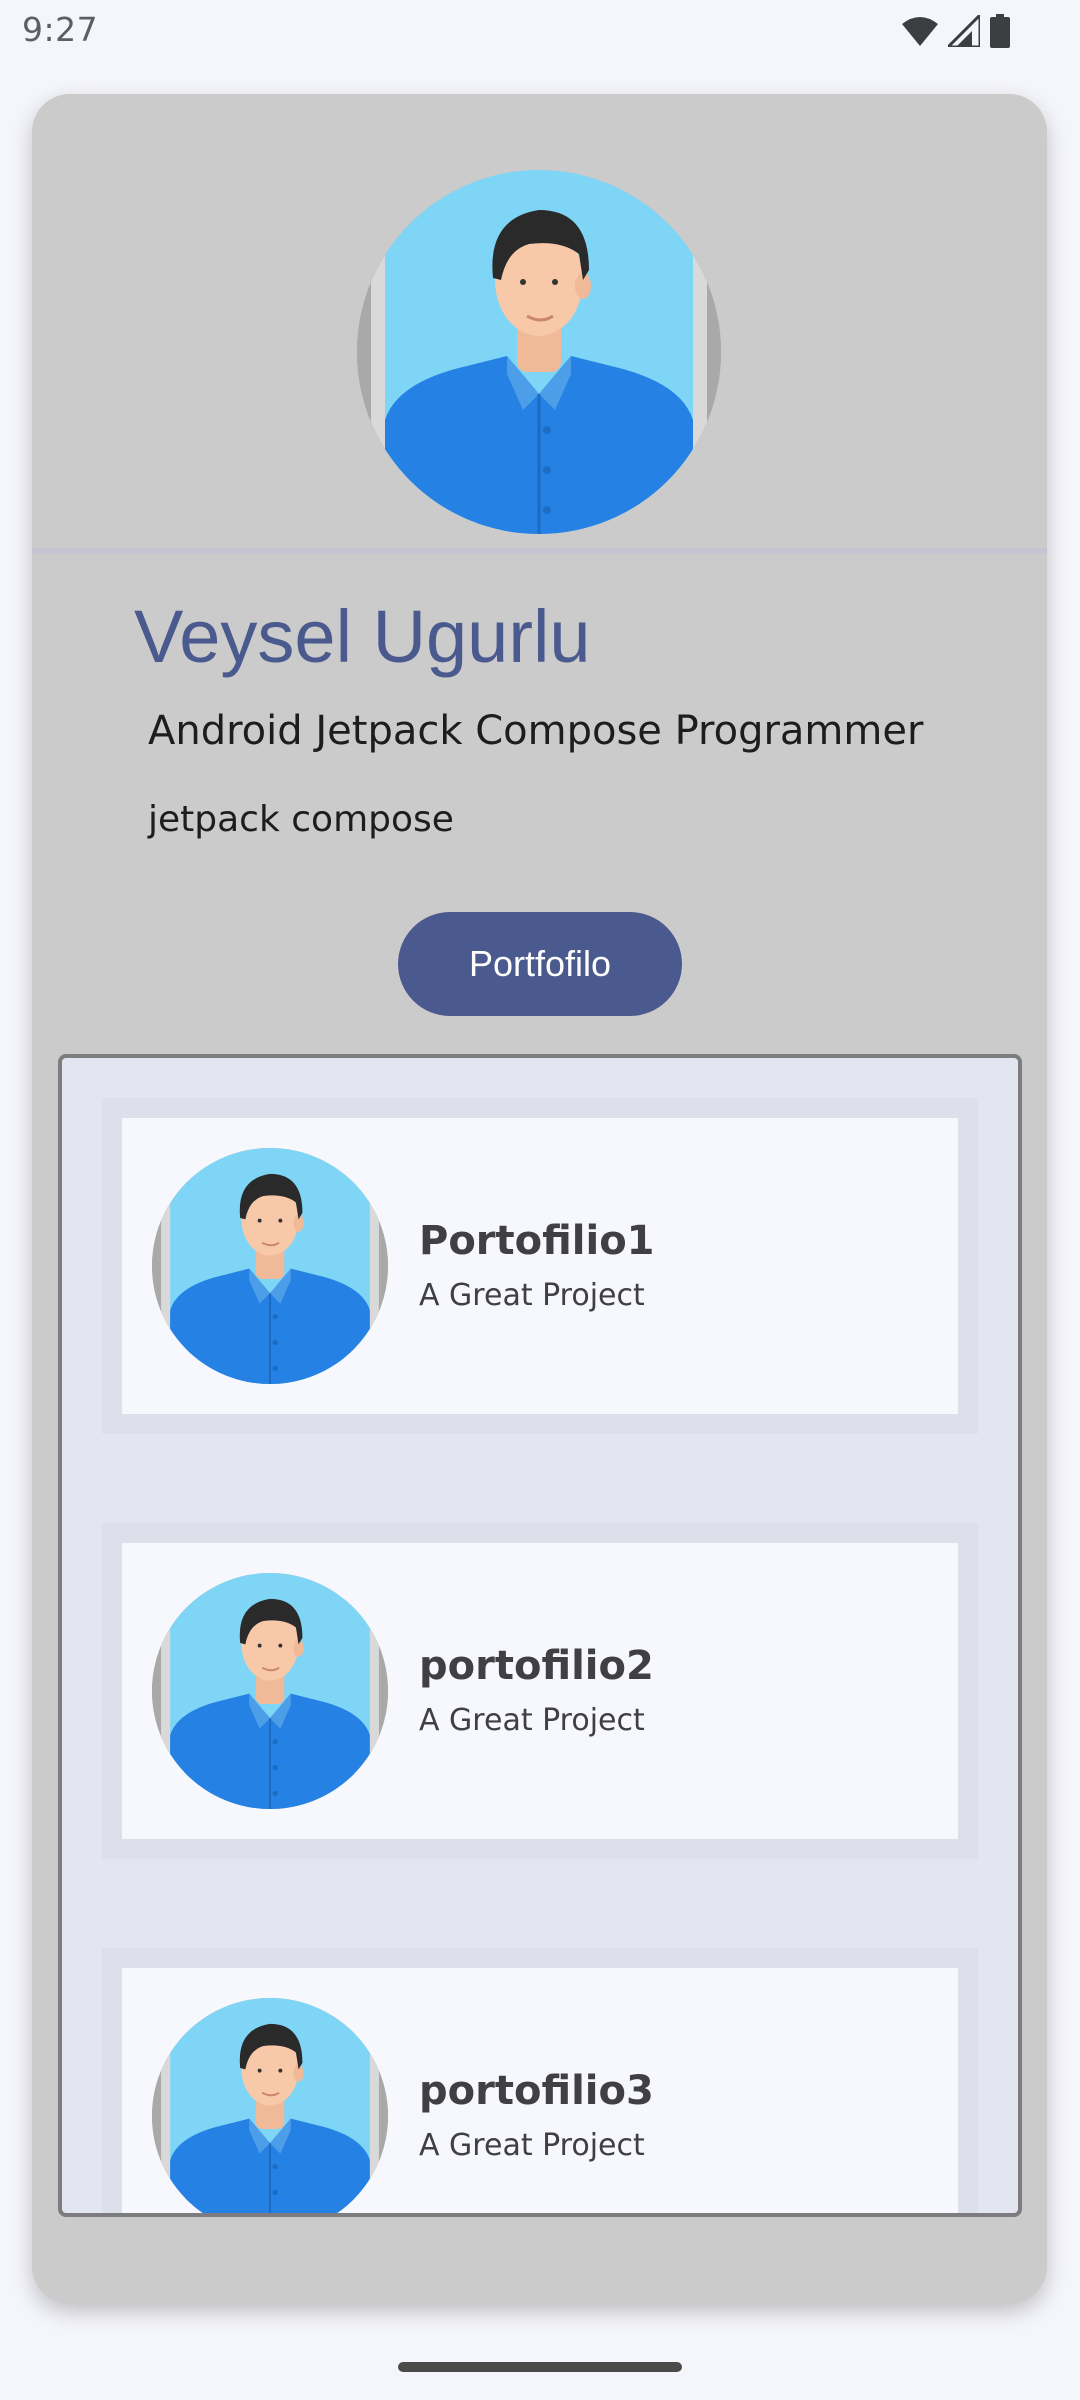 The height and width of the screenshot is (2400, 1080). I want to click on list-item-card: portofilio3 A Great Project, so click(540, 2092).